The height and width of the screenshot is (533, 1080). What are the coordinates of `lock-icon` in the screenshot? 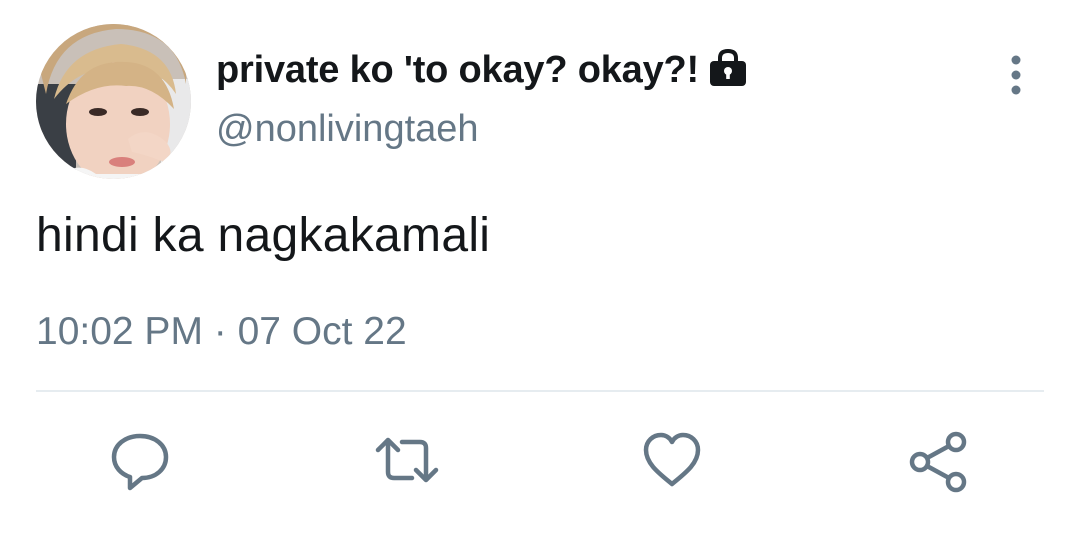 It's located at (728, 68).